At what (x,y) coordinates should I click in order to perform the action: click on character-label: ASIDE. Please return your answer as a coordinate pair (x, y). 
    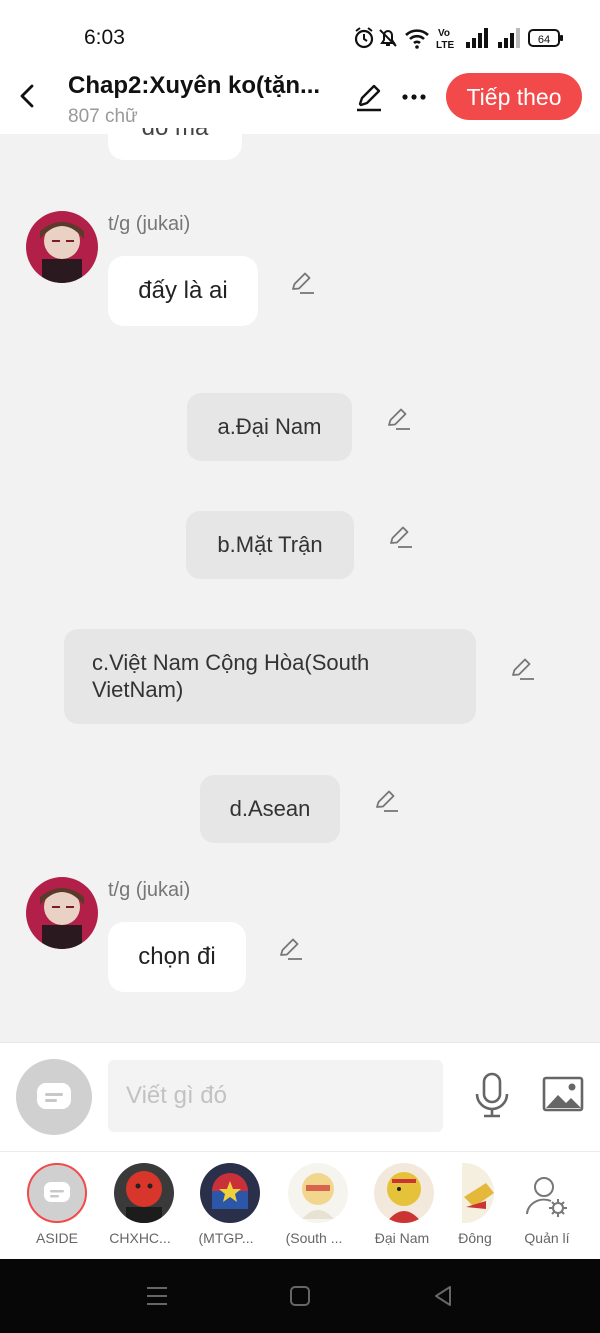
    Looking at the image, I should click on (56, 1238).